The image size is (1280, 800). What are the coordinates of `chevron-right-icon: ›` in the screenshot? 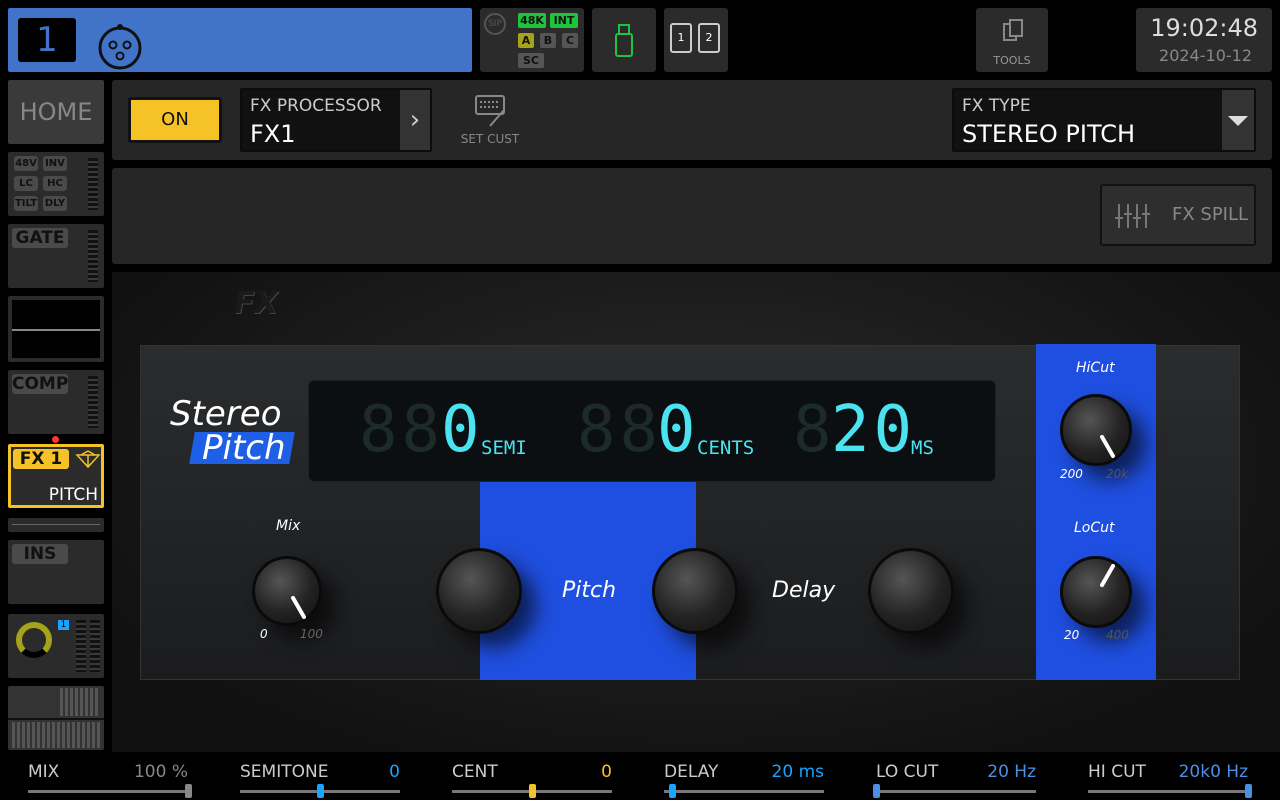 It's located at (415, 120).